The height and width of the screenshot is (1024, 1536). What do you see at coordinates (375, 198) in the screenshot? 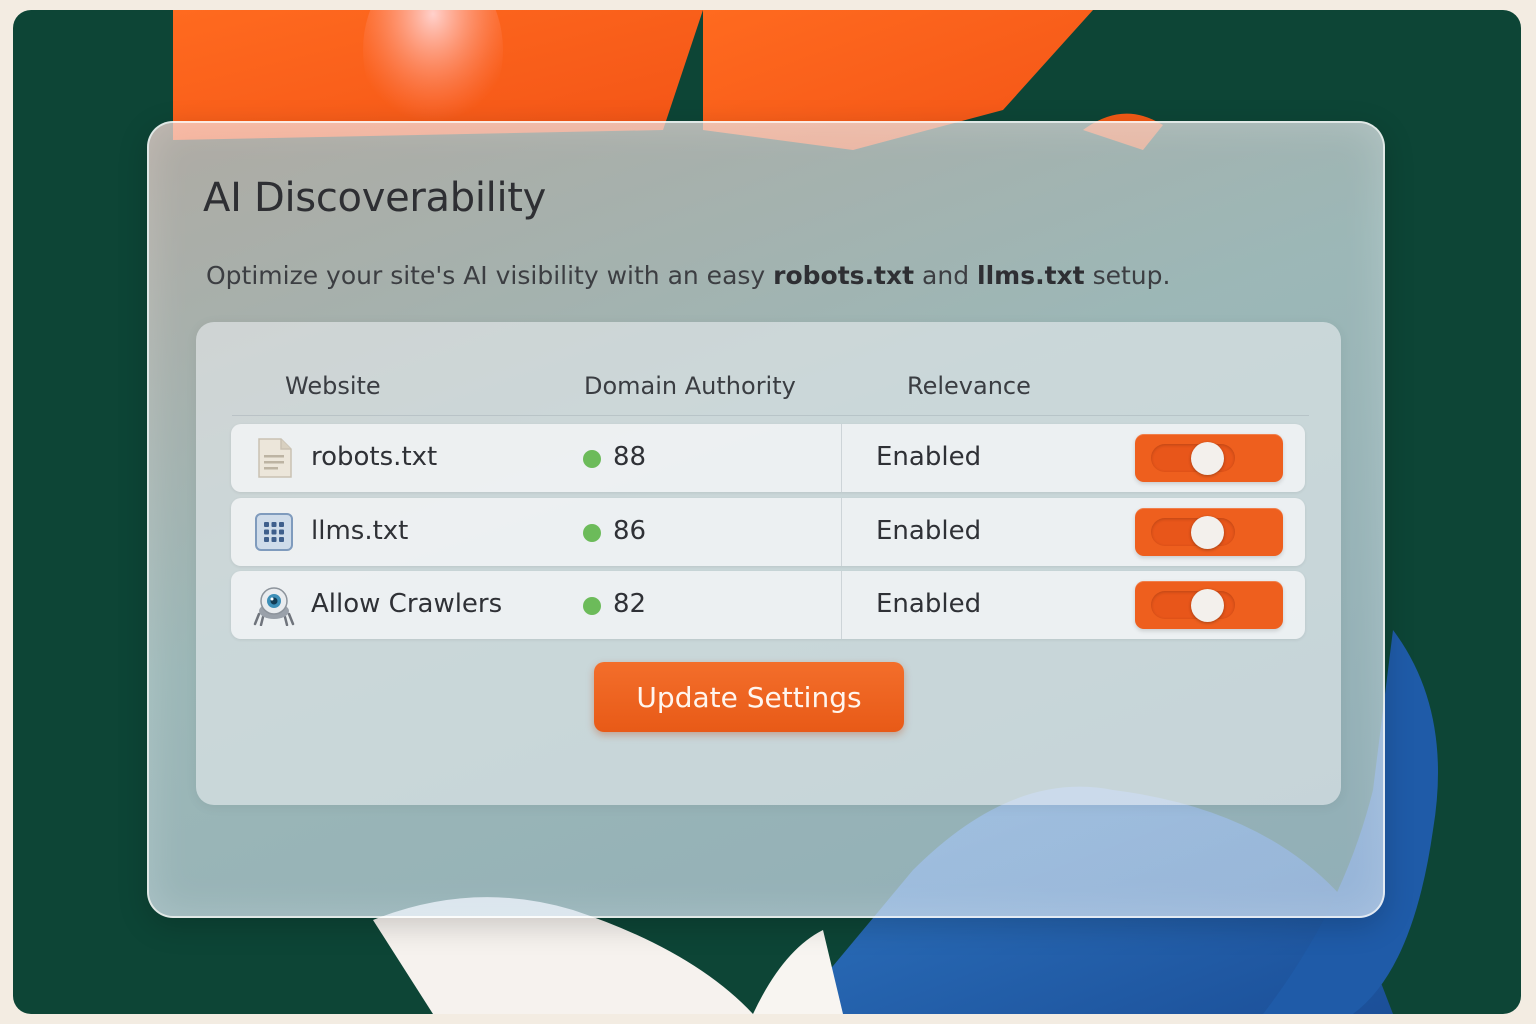
I see `page-title: AI Discoverability` at bounding box center [375, 198].